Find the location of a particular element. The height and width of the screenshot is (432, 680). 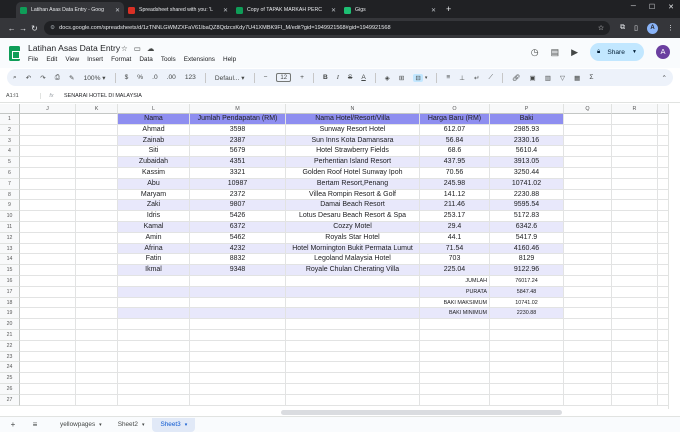

column-header-k: K is located at coordinates (97, 109).